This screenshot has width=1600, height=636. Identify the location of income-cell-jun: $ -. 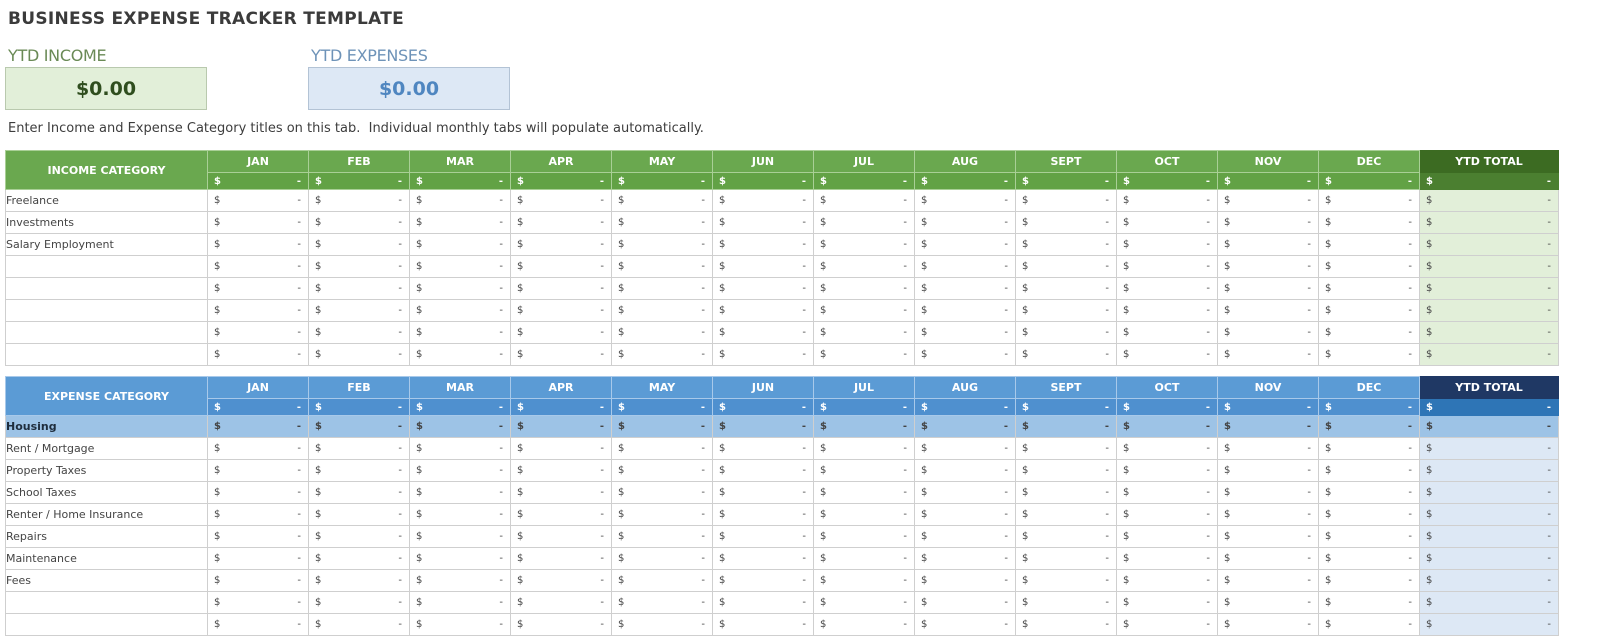
(763, 332).